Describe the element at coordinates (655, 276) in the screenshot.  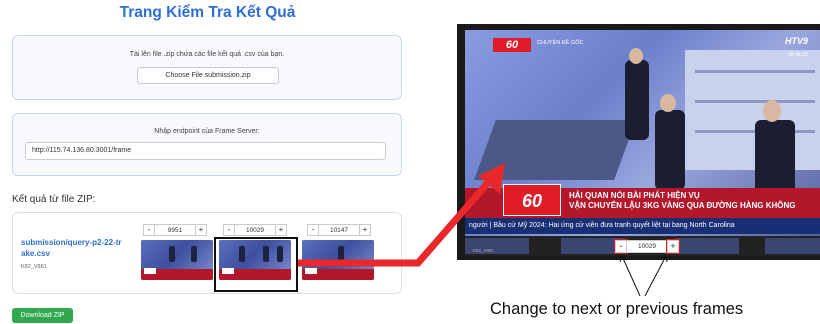
I see `pointer-line-right` at that location.